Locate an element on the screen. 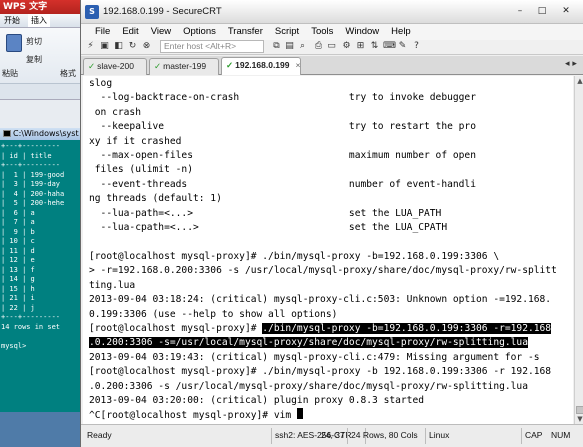  terminal-line: files (ulimit -n) is located at coordinates (331, 170).